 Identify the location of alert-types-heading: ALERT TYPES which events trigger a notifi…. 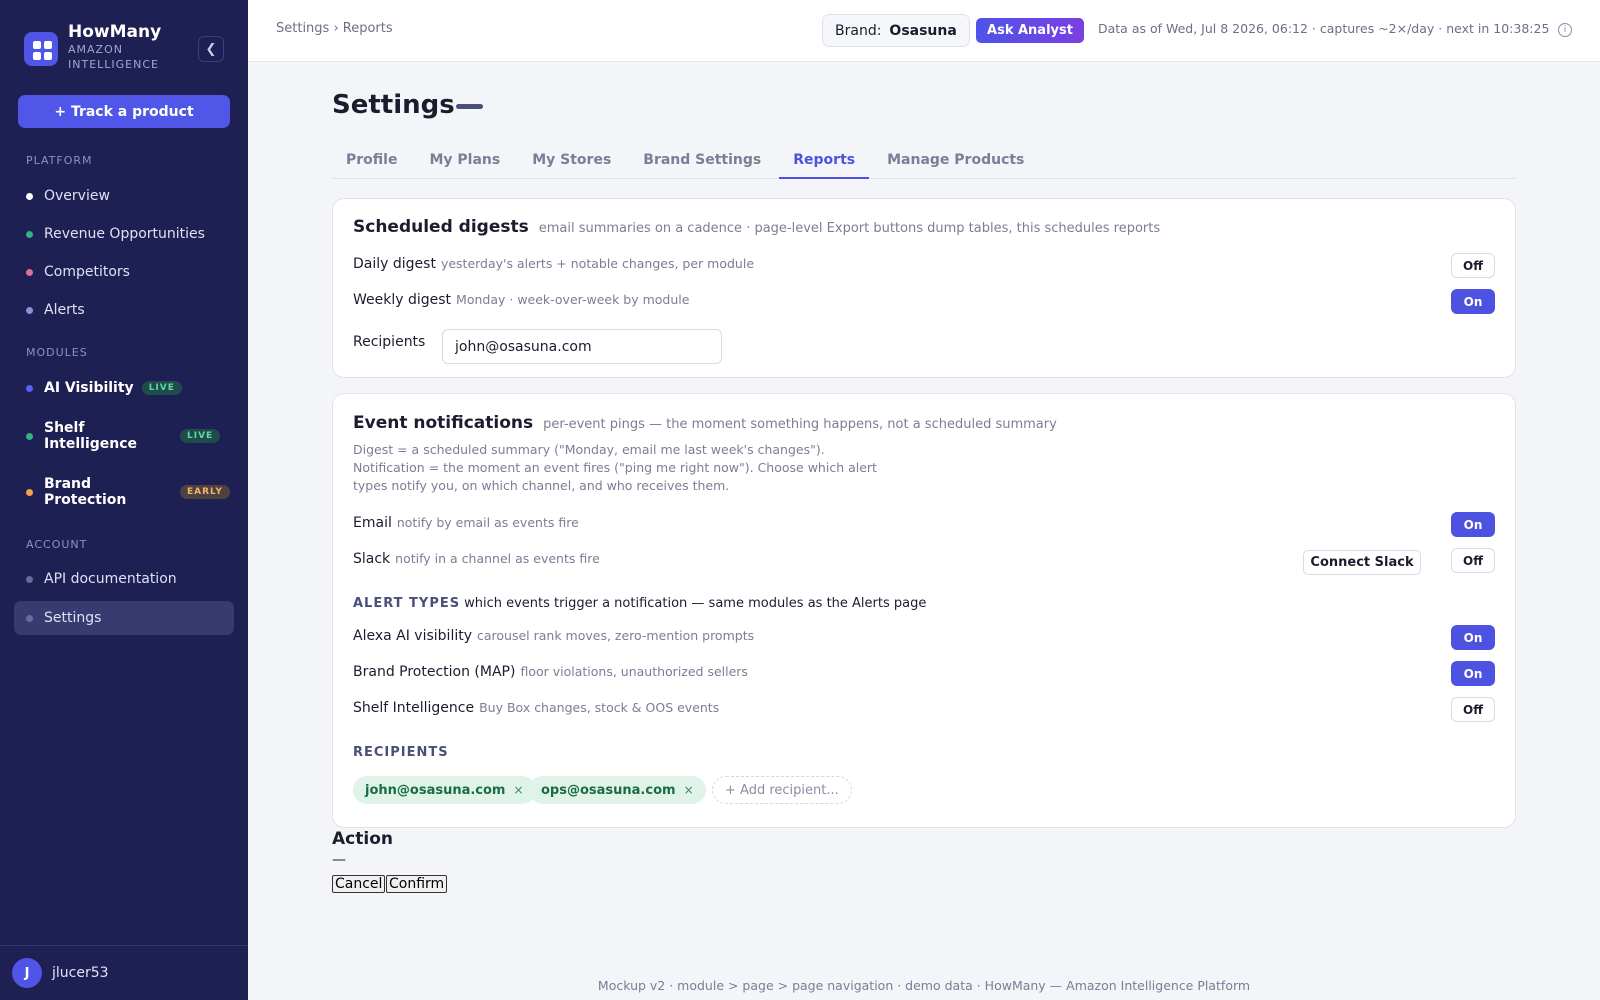
(639, 603).